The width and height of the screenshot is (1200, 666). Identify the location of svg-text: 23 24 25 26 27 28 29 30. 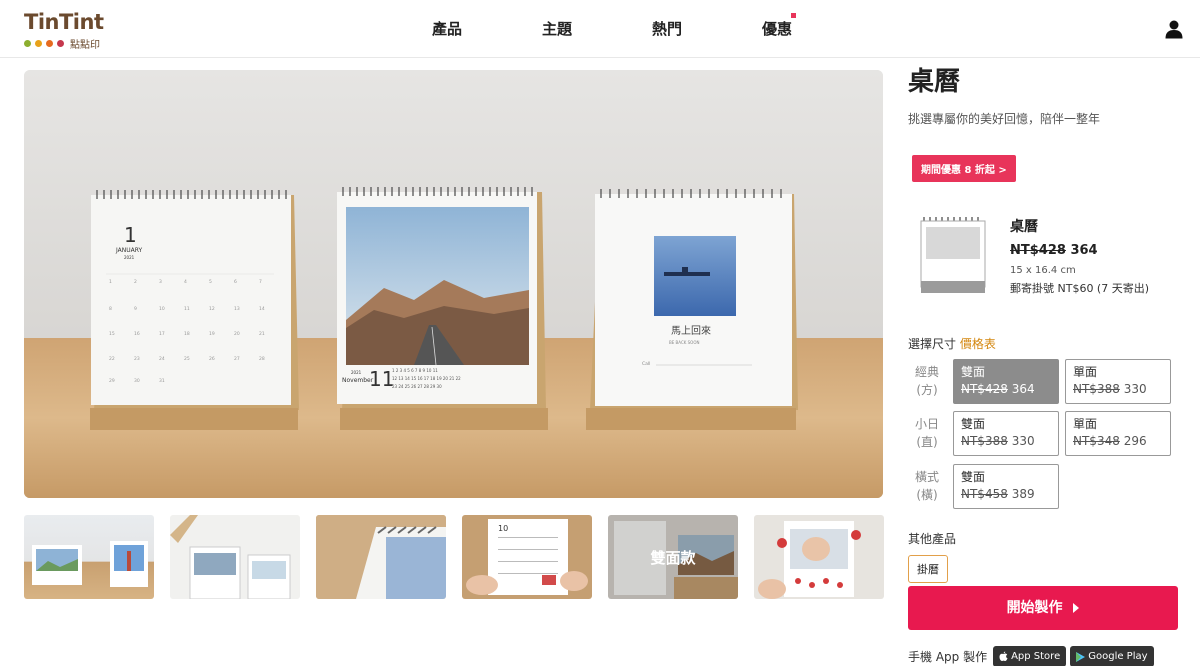
(417, 386).